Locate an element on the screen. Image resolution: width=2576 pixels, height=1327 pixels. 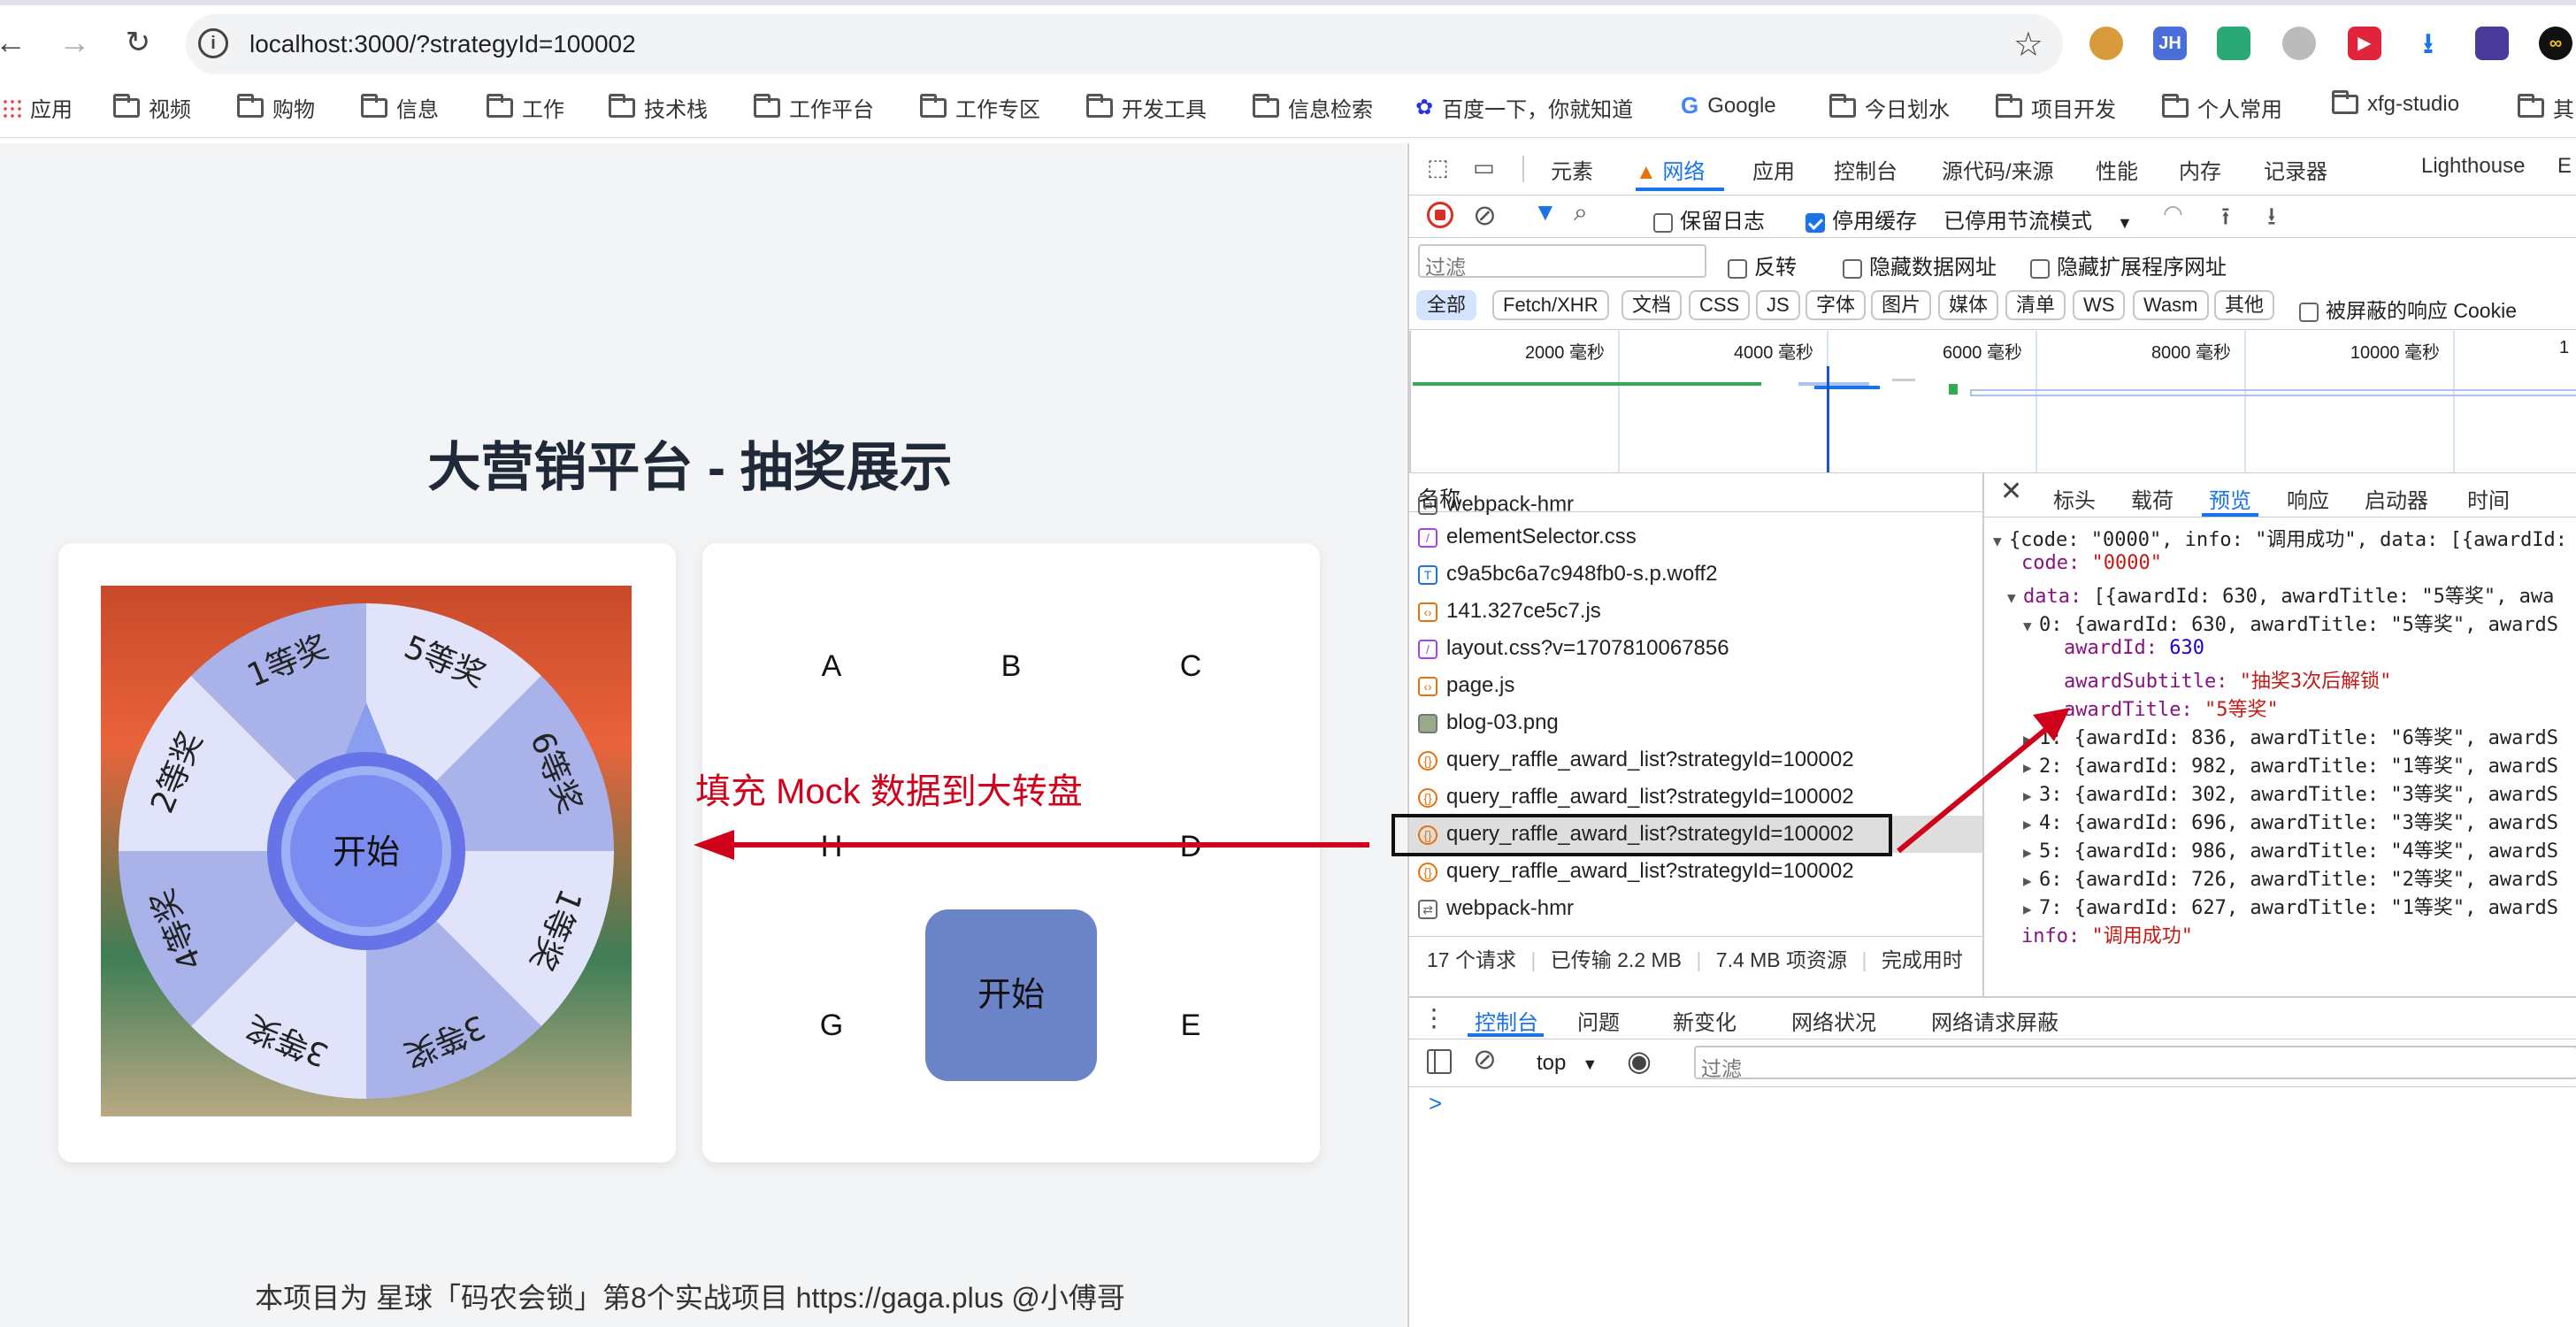
puzzle-extension-icon is located at coordinates (2492, 44).